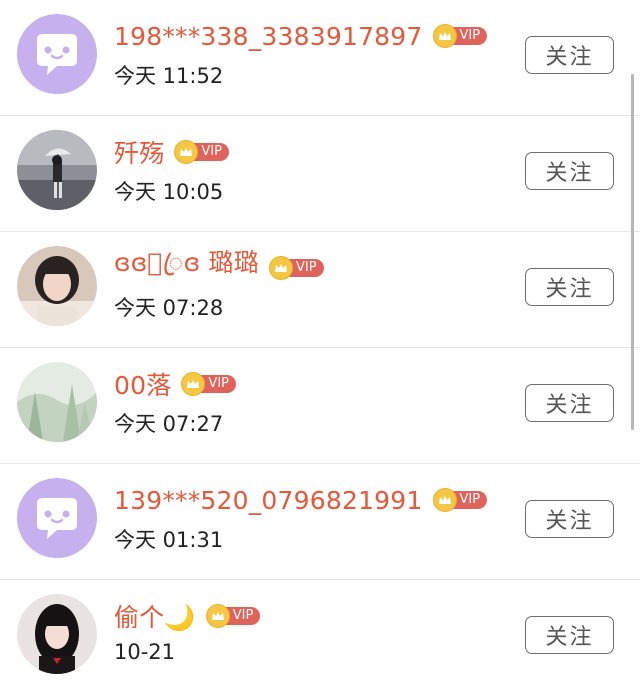 Image resolution: width=640 pixels, height=689 pixels. I want to click on timestamp: 今天 11:52, so click(169, 76).